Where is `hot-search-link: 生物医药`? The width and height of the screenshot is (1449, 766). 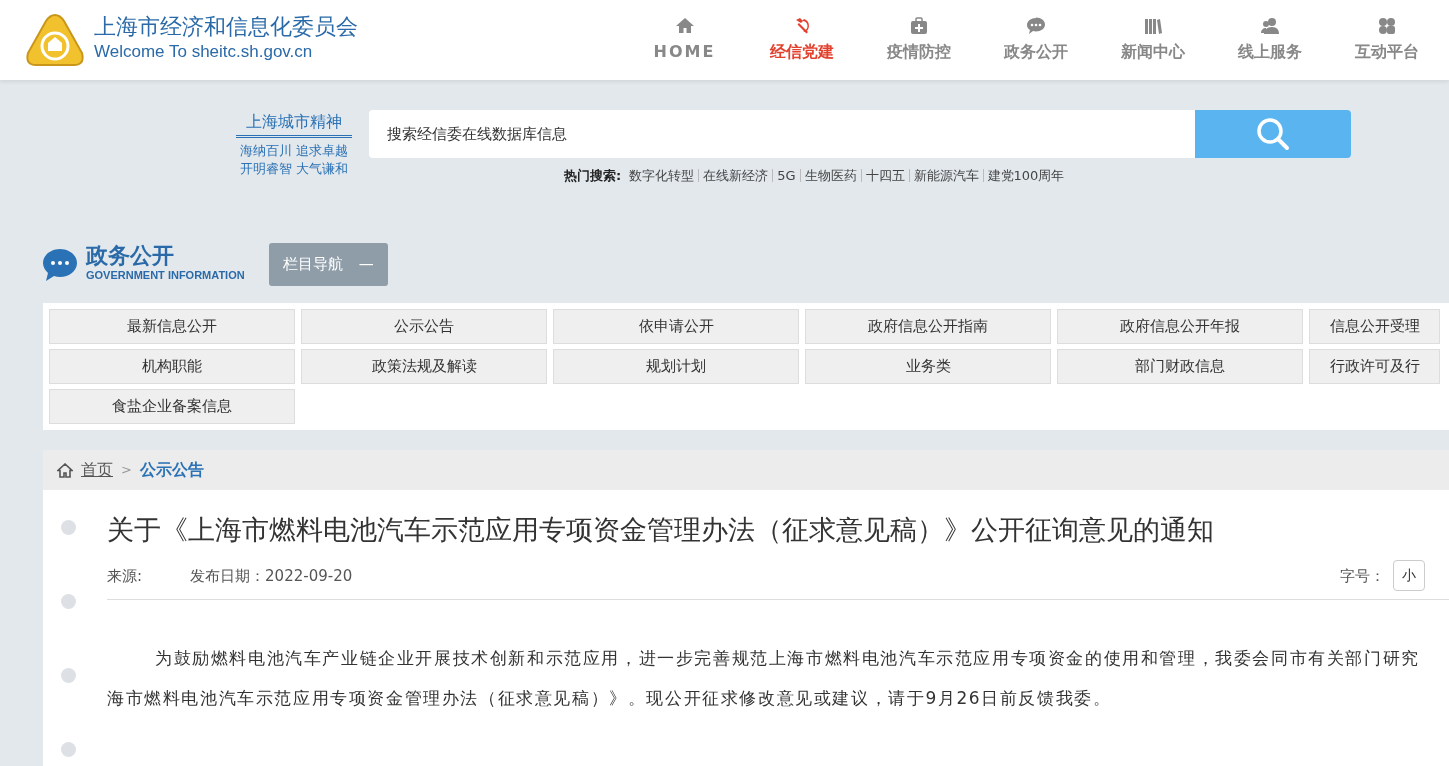
hot-search-link: 生物医药 is located at coordinates (830, 176).